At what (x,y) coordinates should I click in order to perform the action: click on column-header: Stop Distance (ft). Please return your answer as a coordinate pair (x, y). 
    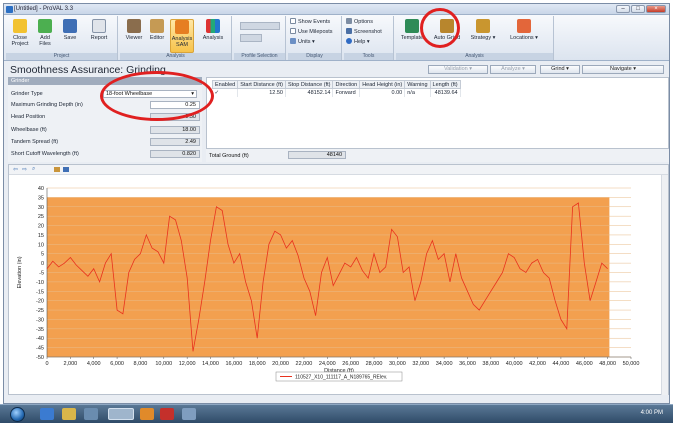
    Looking at the image, I should click on (309, 84).